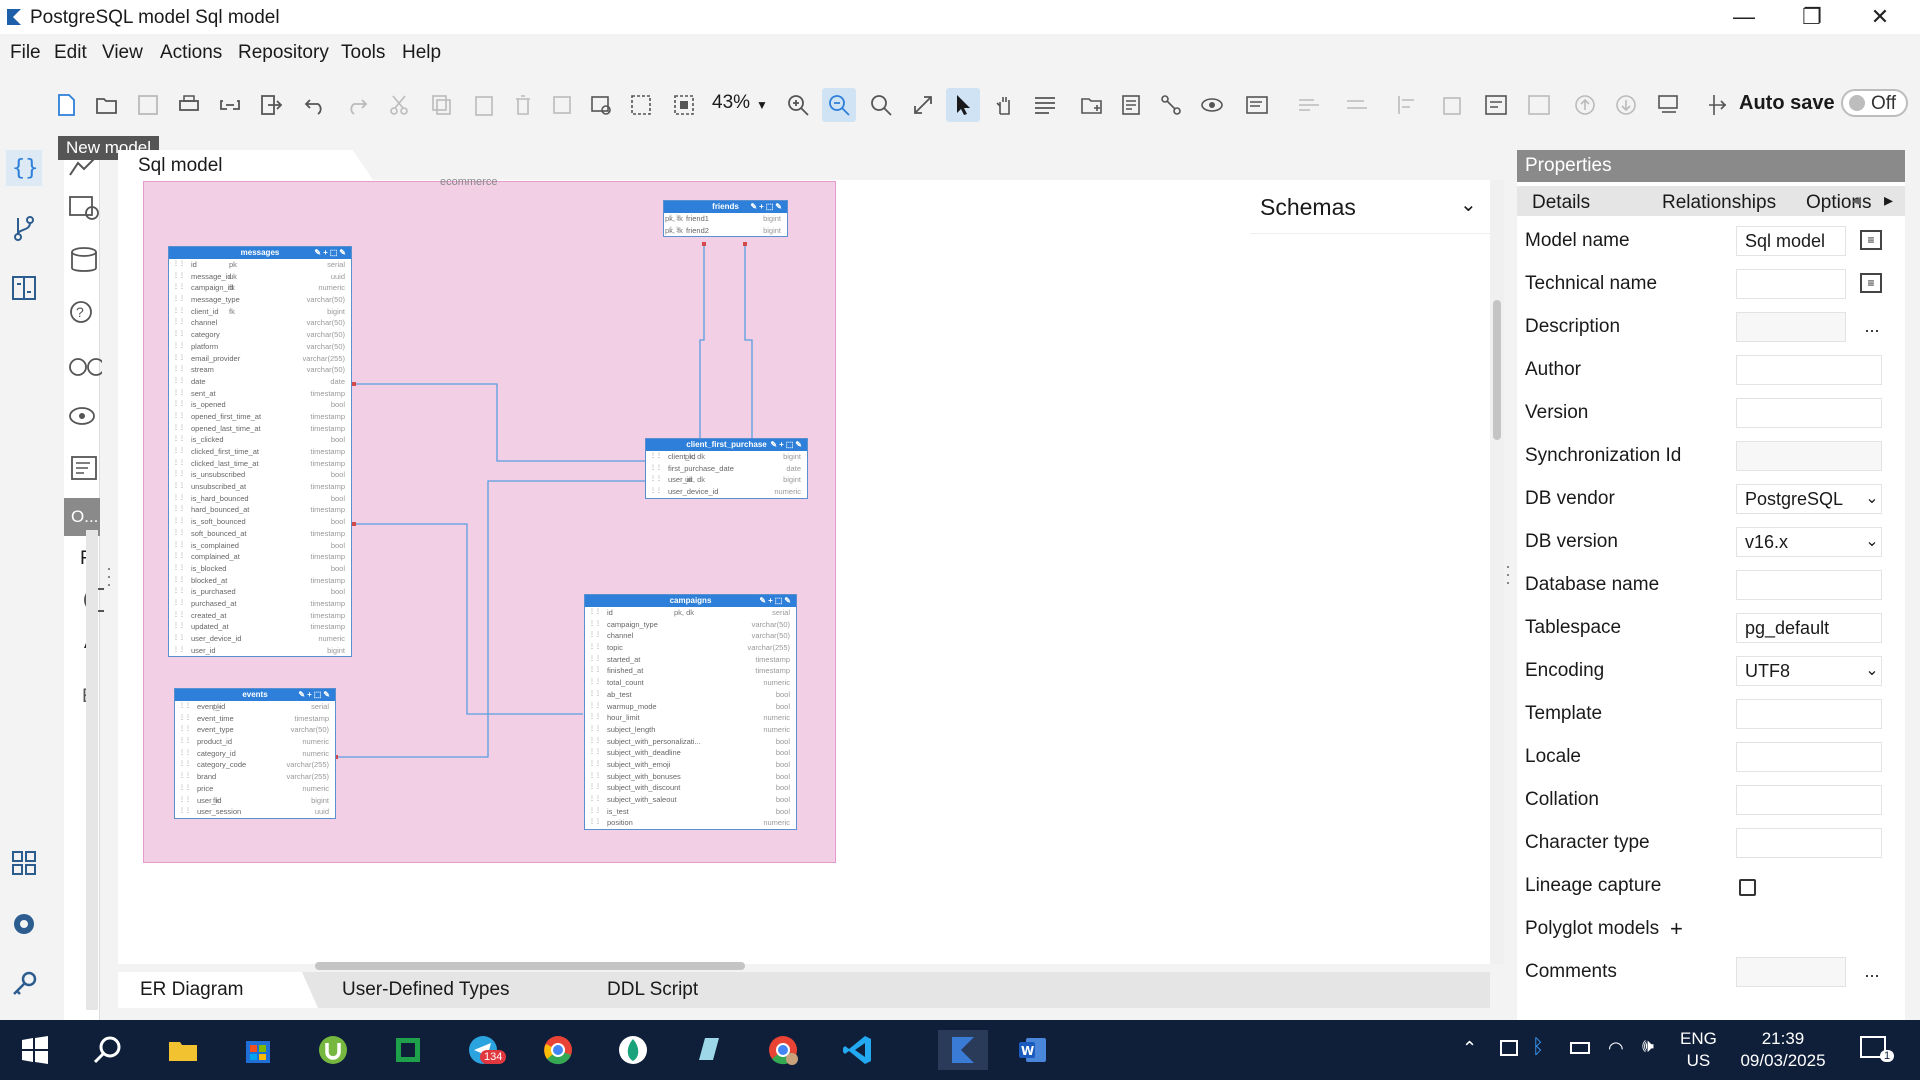  Describe the element at coordinates (260, 546) in the screenshot. I see `table-column-row: is_complained bool` at that location.